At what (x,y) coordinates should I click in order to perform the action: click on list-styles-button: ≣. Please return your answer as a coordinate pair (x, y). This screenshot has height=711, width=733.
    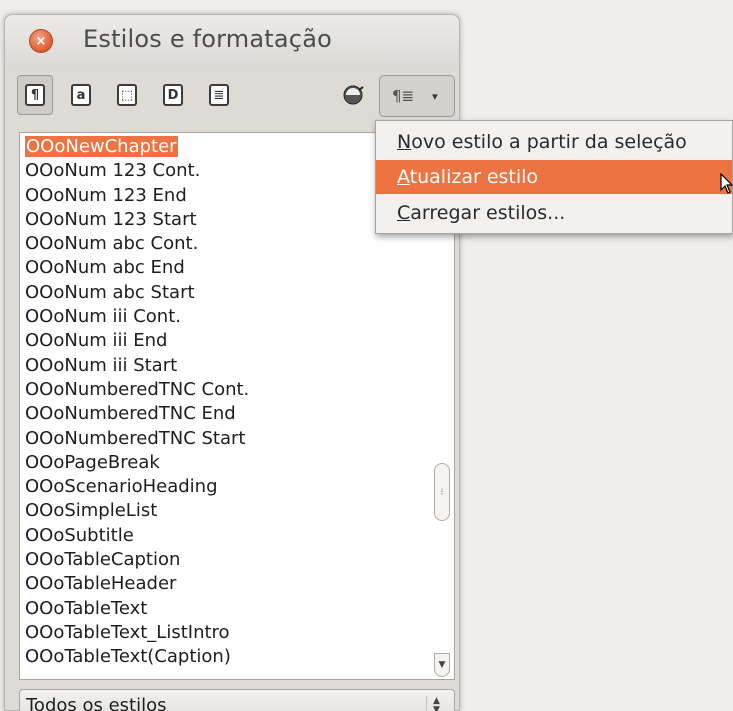
    Looking at the image, I should click on (219, 95).